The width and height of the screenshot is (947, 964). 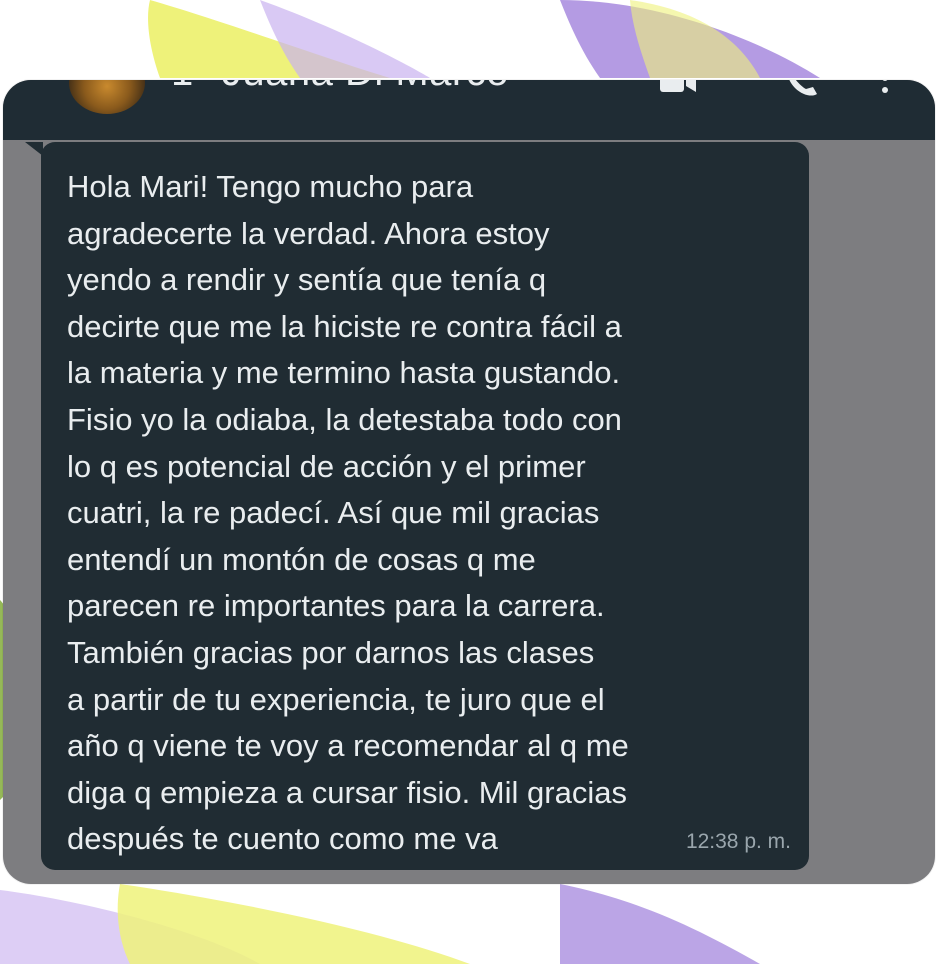 I want to click on more-options-icon, so click(x=885, y=91).